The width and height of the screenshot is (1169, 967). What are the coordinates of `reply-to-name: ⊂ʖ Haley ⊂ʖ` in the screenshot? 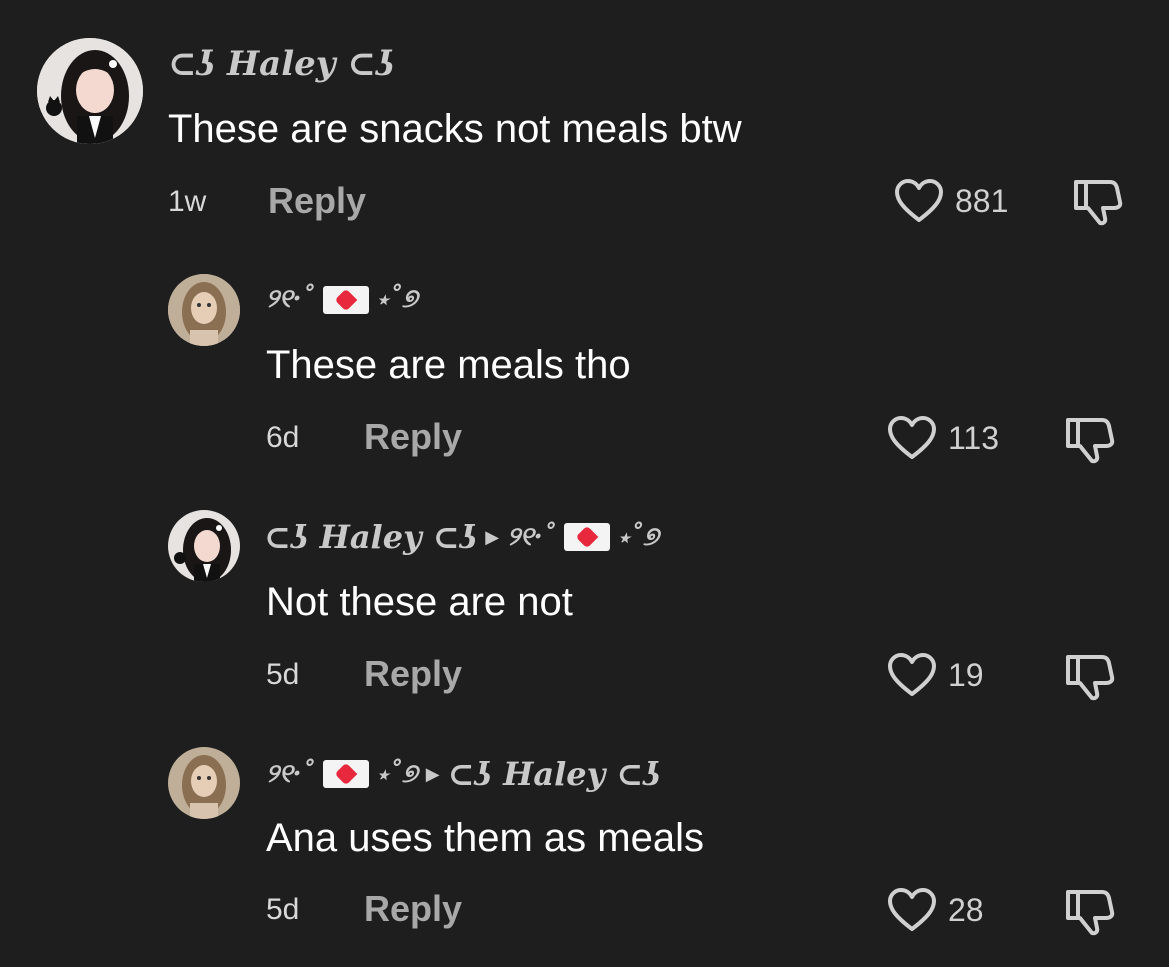 It's located at (554, 774).